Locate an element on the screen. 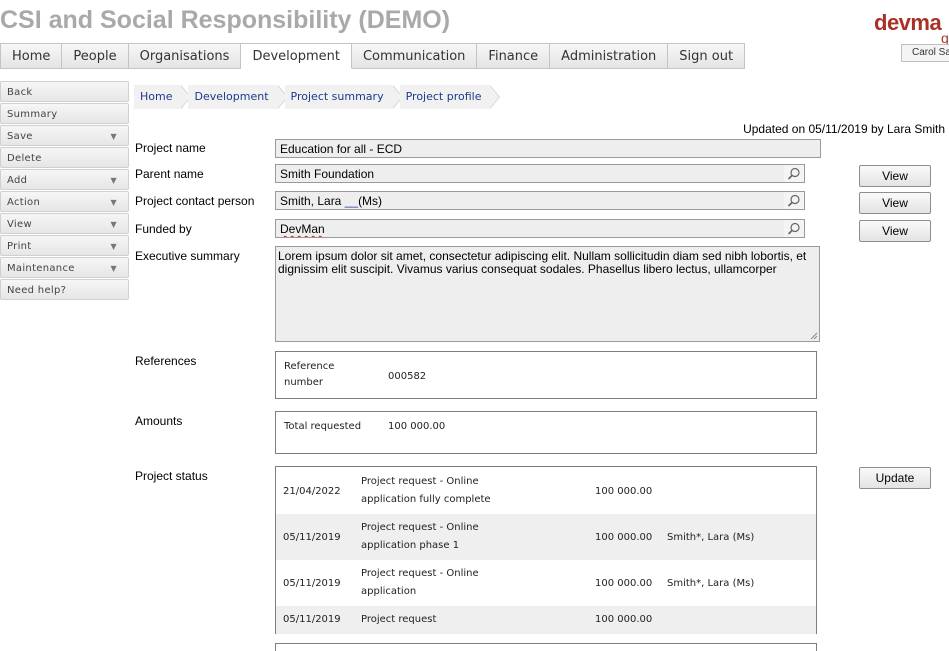  contact-title: (Ms) is located at coordinates (370, 201).